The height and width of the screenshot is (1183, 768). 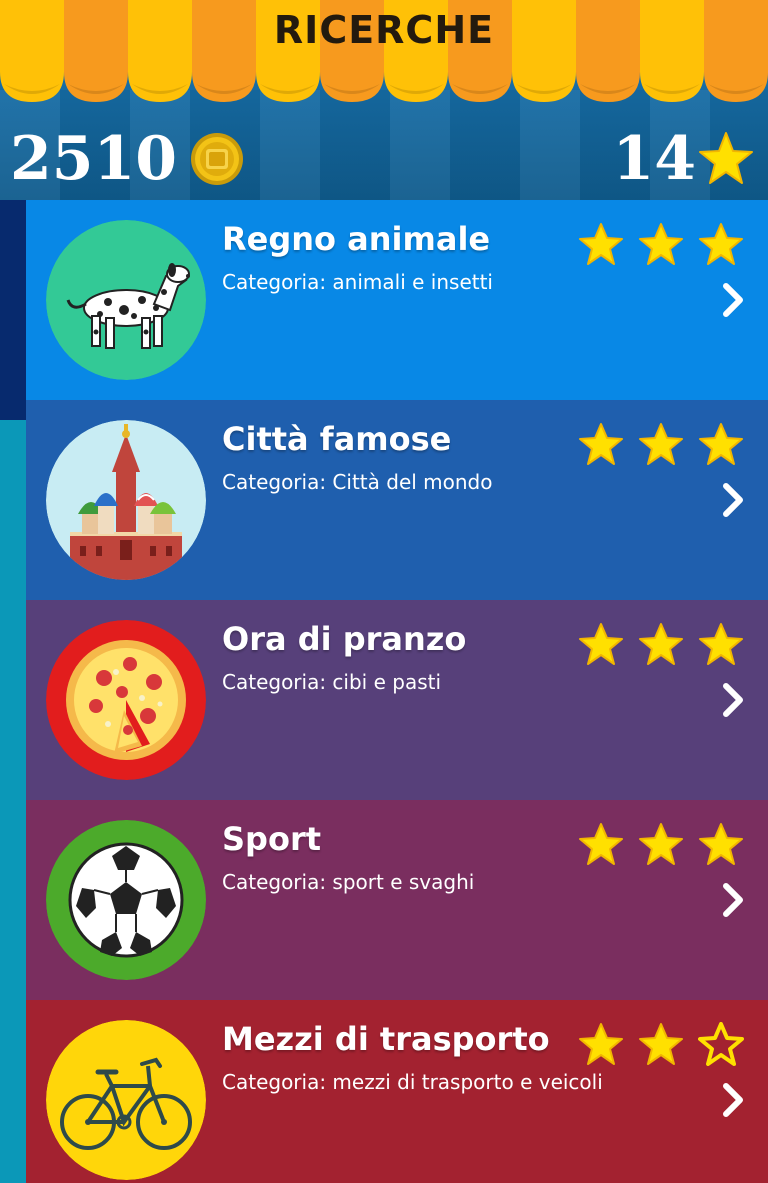 What do you see at coordinates (126, 700) in the screenshot?
I see `pizza-icon` at bounding box center [126, 700].